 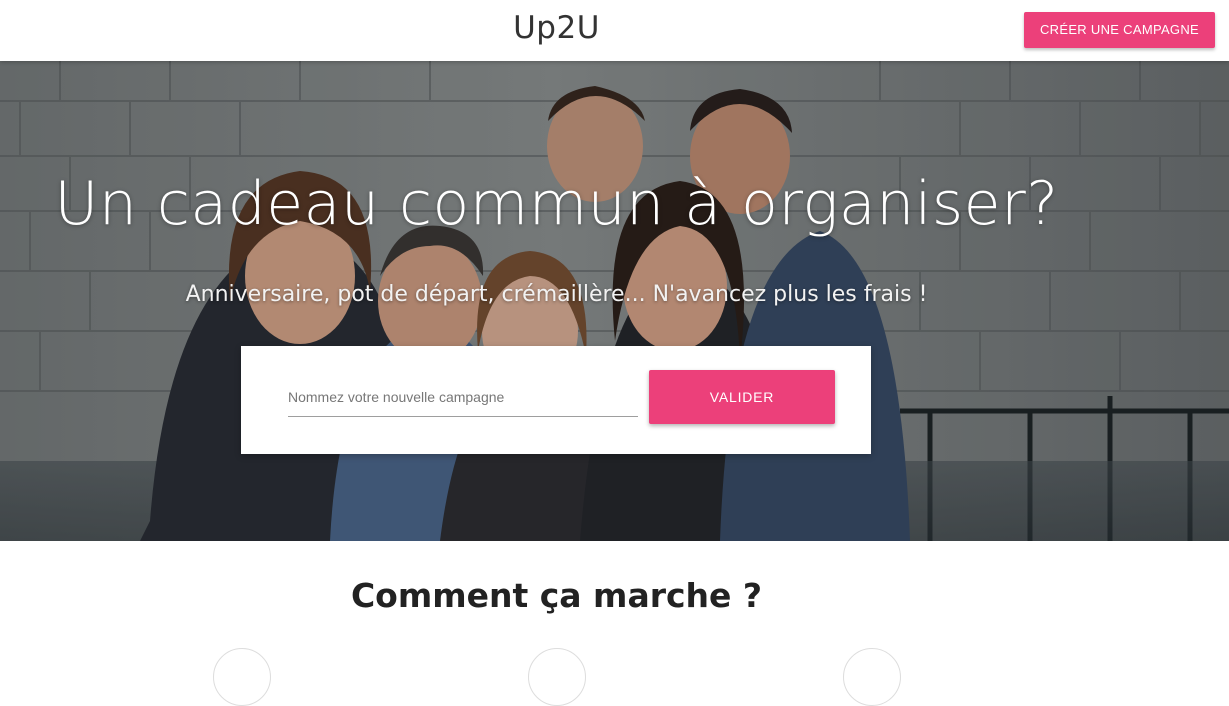 I want to click on campaign-name-input, so click(x=463, y=397).